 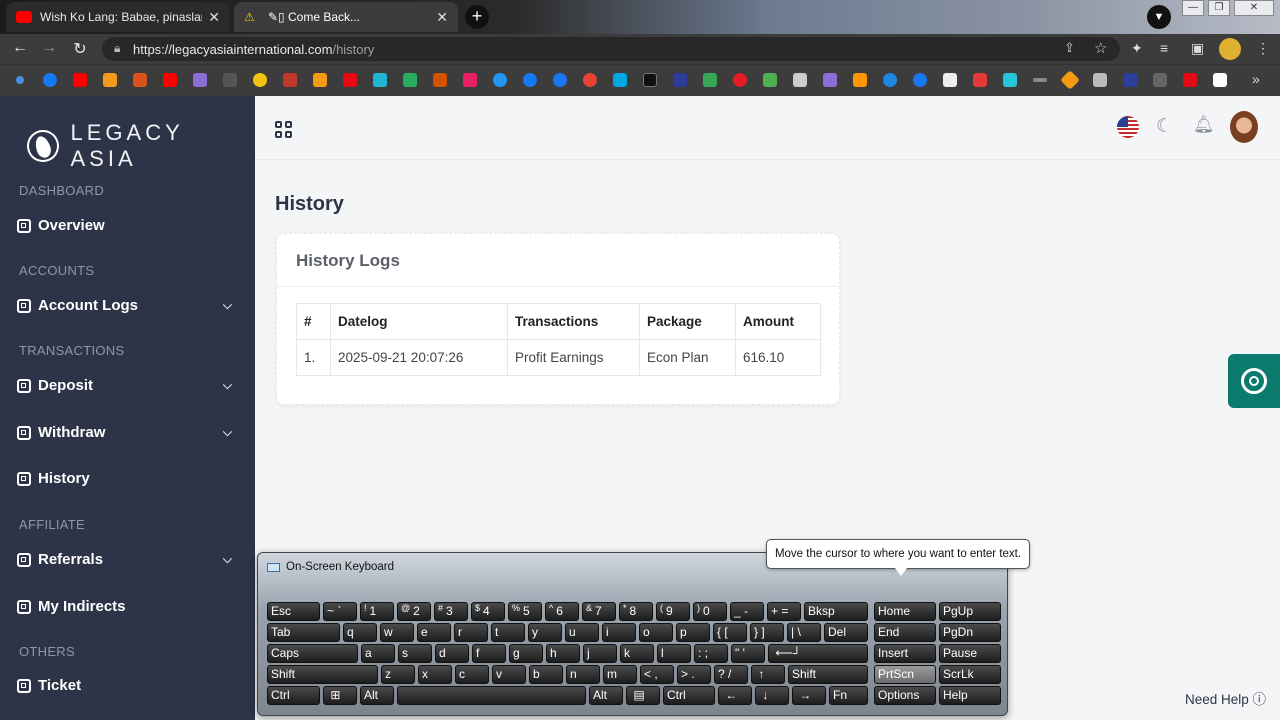 What do you see at coordinates (599, 611) in the screenshot?
I see `key-7: & 7` at bounding box center [599, 611].